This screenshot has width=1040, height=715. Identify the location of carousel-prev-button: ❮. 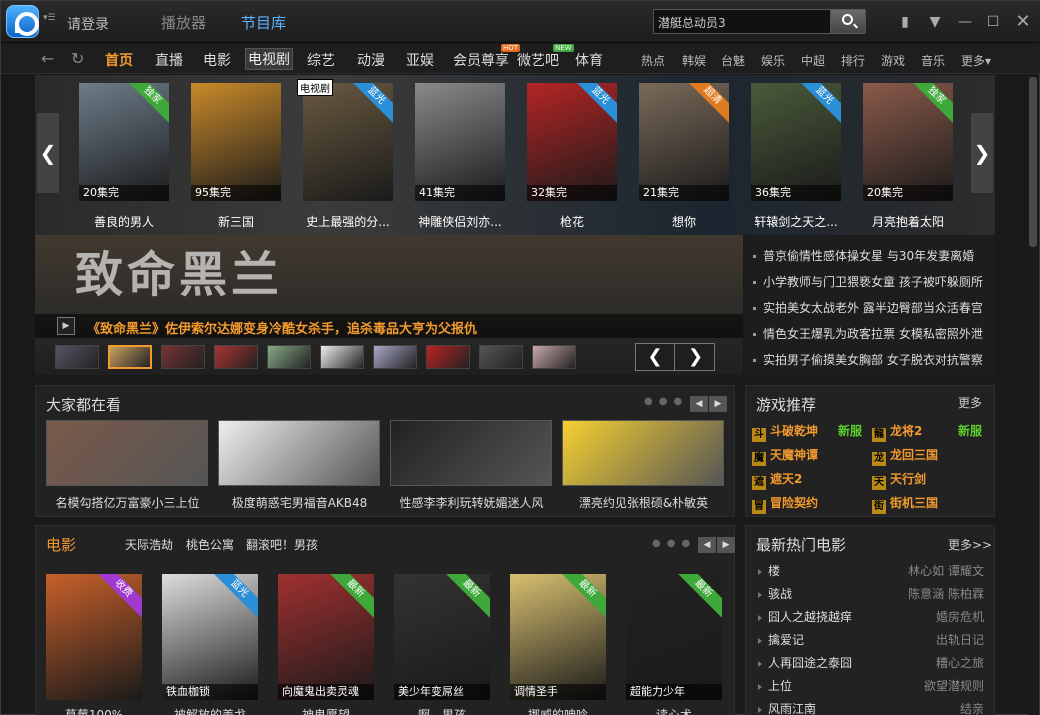
(48, 153).